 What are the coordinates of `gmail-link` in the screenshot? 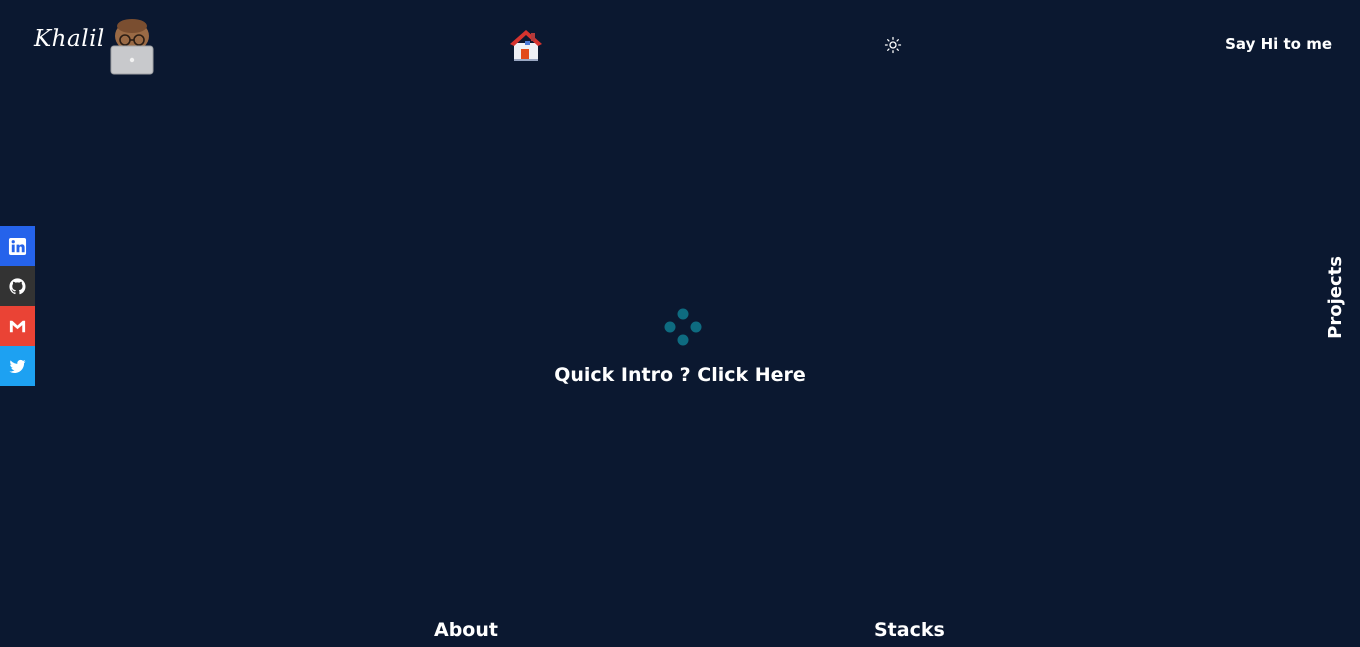 It's located at (17, 326).